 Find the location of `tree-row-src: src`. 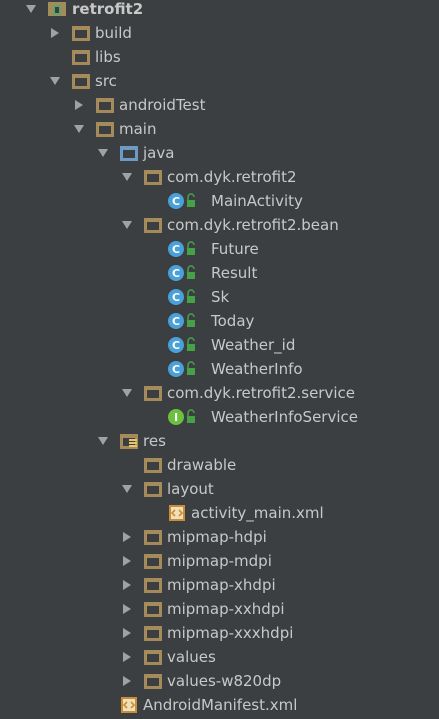

tree-row-src: src is located at coordinates (219, 81).